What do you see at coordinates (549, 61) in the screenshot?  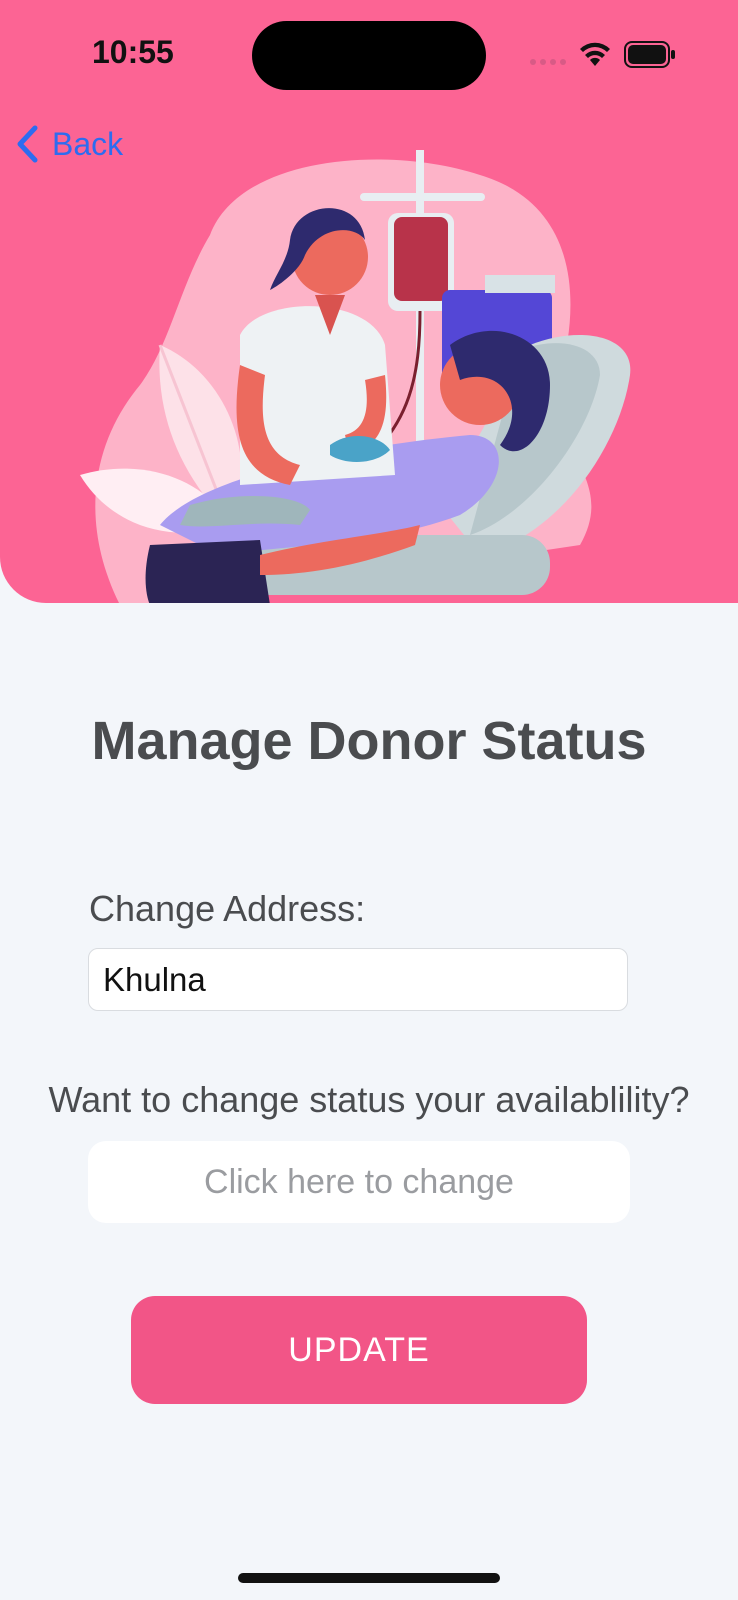 I see `cellular-signal-icon` at bounding box center [549, 61].